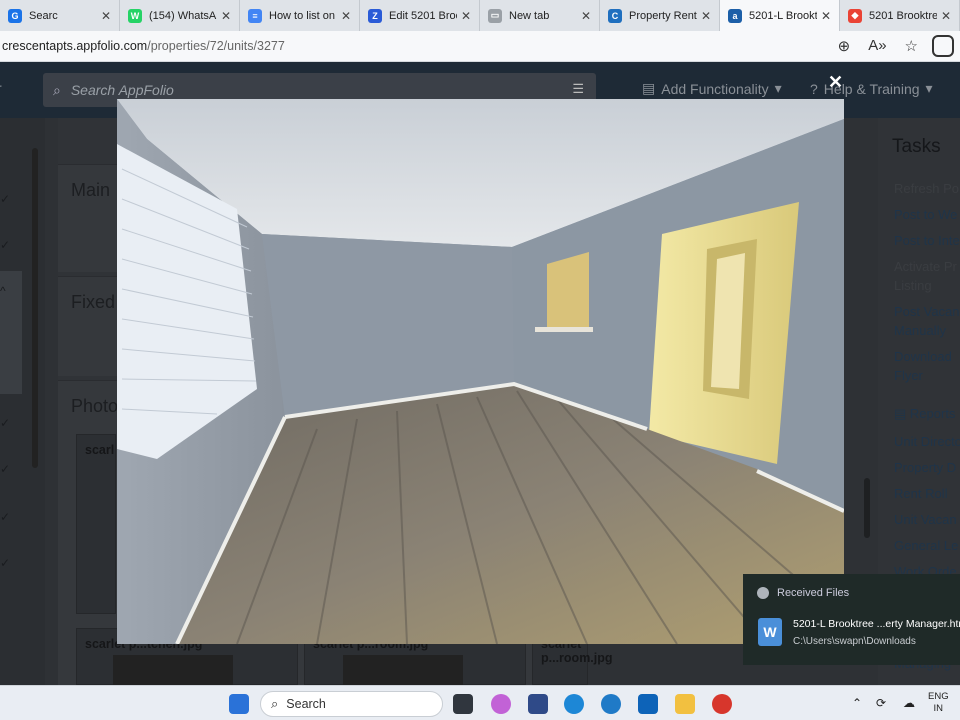 The height and width of the screenshot is (720, 960). I want to click on tab-favicon-icon: a, so click(735, 15).